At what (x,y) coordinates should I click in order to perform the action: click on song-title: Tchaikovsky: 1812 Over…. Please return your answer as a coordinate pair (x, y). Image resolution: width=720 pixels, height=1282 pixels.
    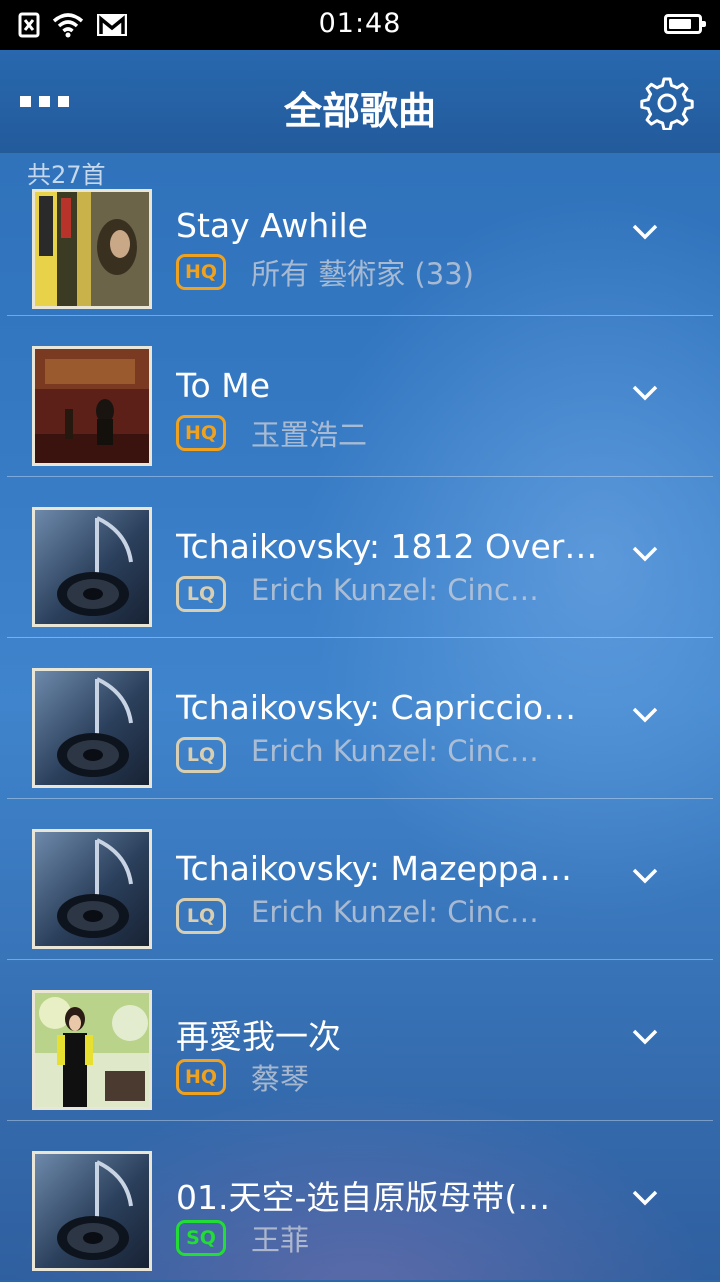
    Looking at the image, I should click on (387, 546).